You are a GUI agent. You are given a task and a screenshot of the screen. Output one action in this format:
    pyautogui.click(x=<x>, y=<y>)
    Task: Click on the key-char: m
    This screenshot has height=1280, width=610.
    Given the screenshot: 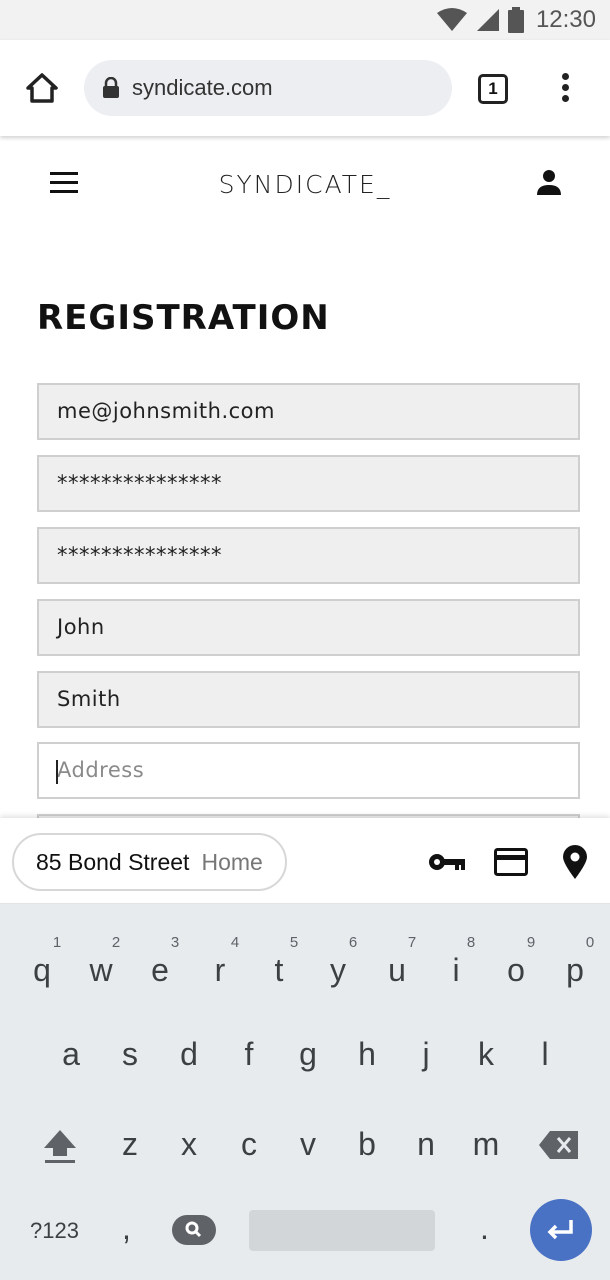 What is the action you would take?
    pyautogui.click(x=486, y=1144)
    